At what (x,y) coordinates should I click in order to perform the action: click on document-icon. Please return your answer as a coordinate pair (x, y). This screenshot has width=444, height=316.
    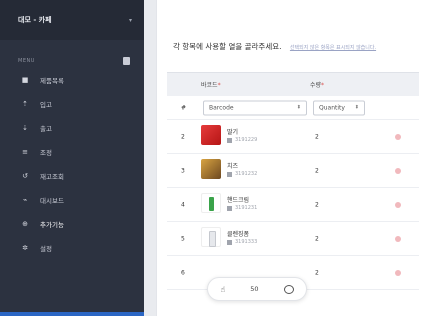
    Looking at the image, I should click on (126, 61).